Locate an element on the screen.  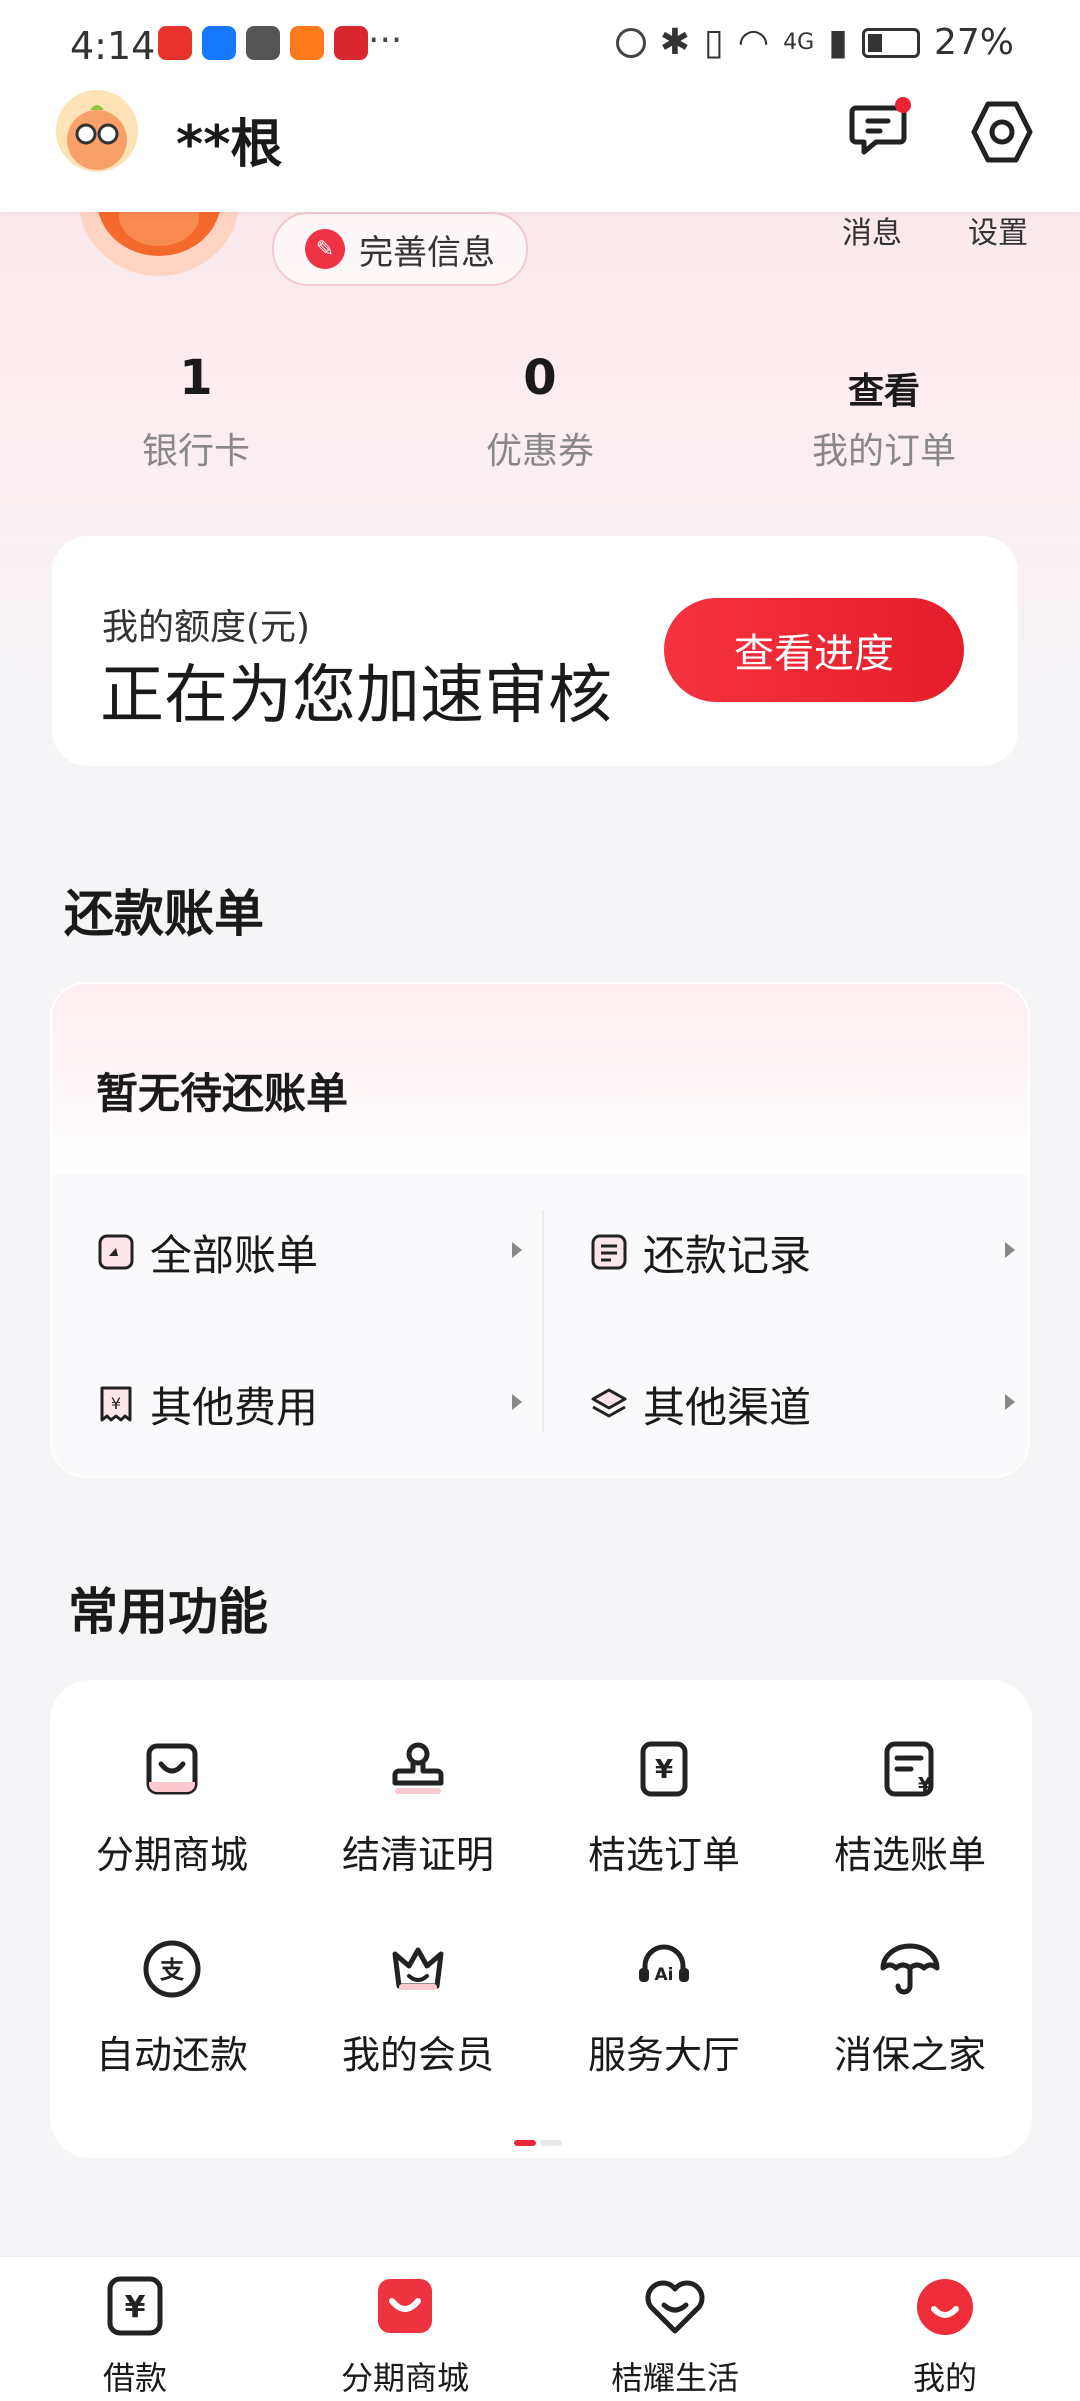
tab-me: 我的 is located at coordinates (945, 2335).